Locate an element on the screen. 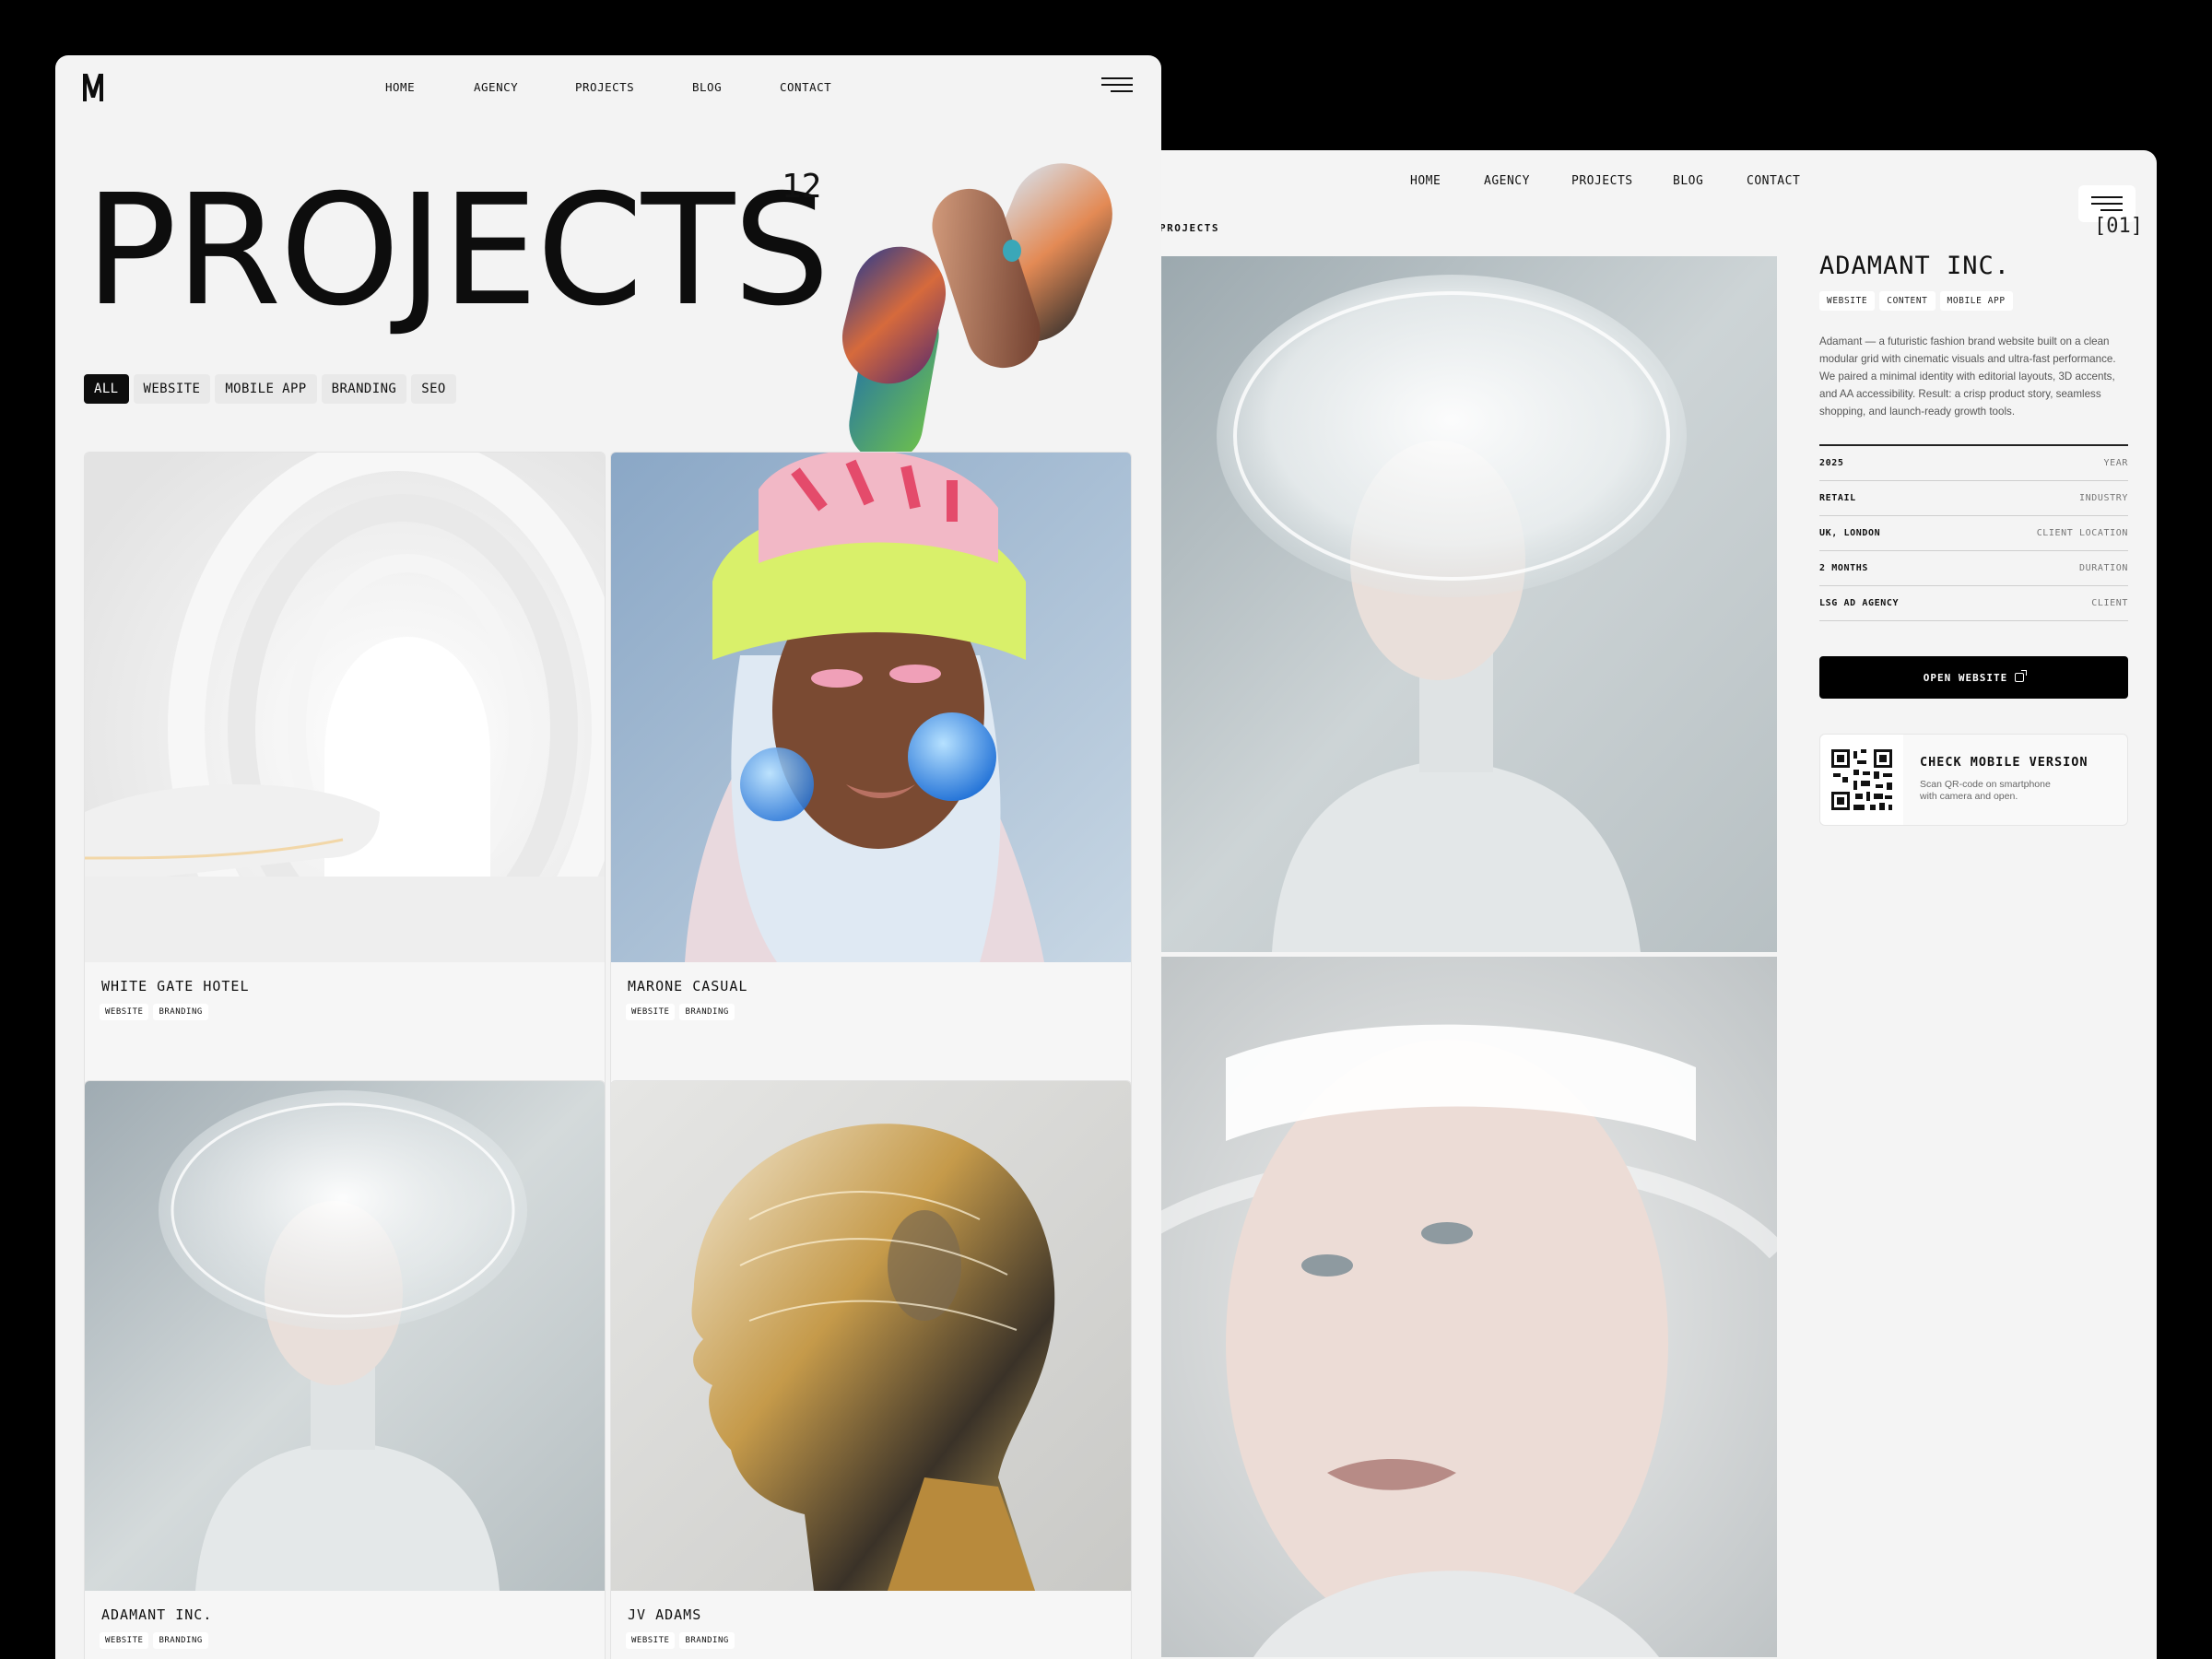 The height and width of the screenshot is (1659, 2212). project-name: ADAMANT INC. is located at coordinates (157, 1614).